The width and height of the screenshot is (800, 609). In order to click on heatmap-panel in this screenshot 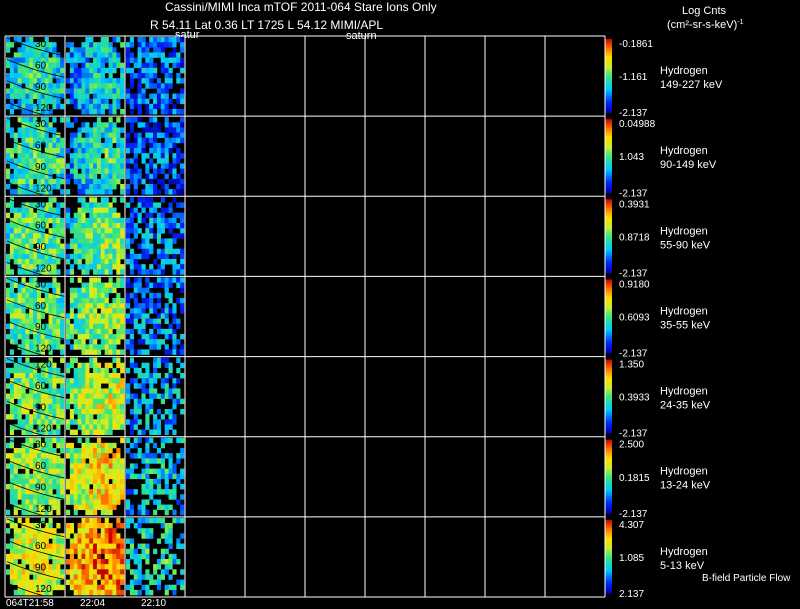, I will do `click(95, 396)`.